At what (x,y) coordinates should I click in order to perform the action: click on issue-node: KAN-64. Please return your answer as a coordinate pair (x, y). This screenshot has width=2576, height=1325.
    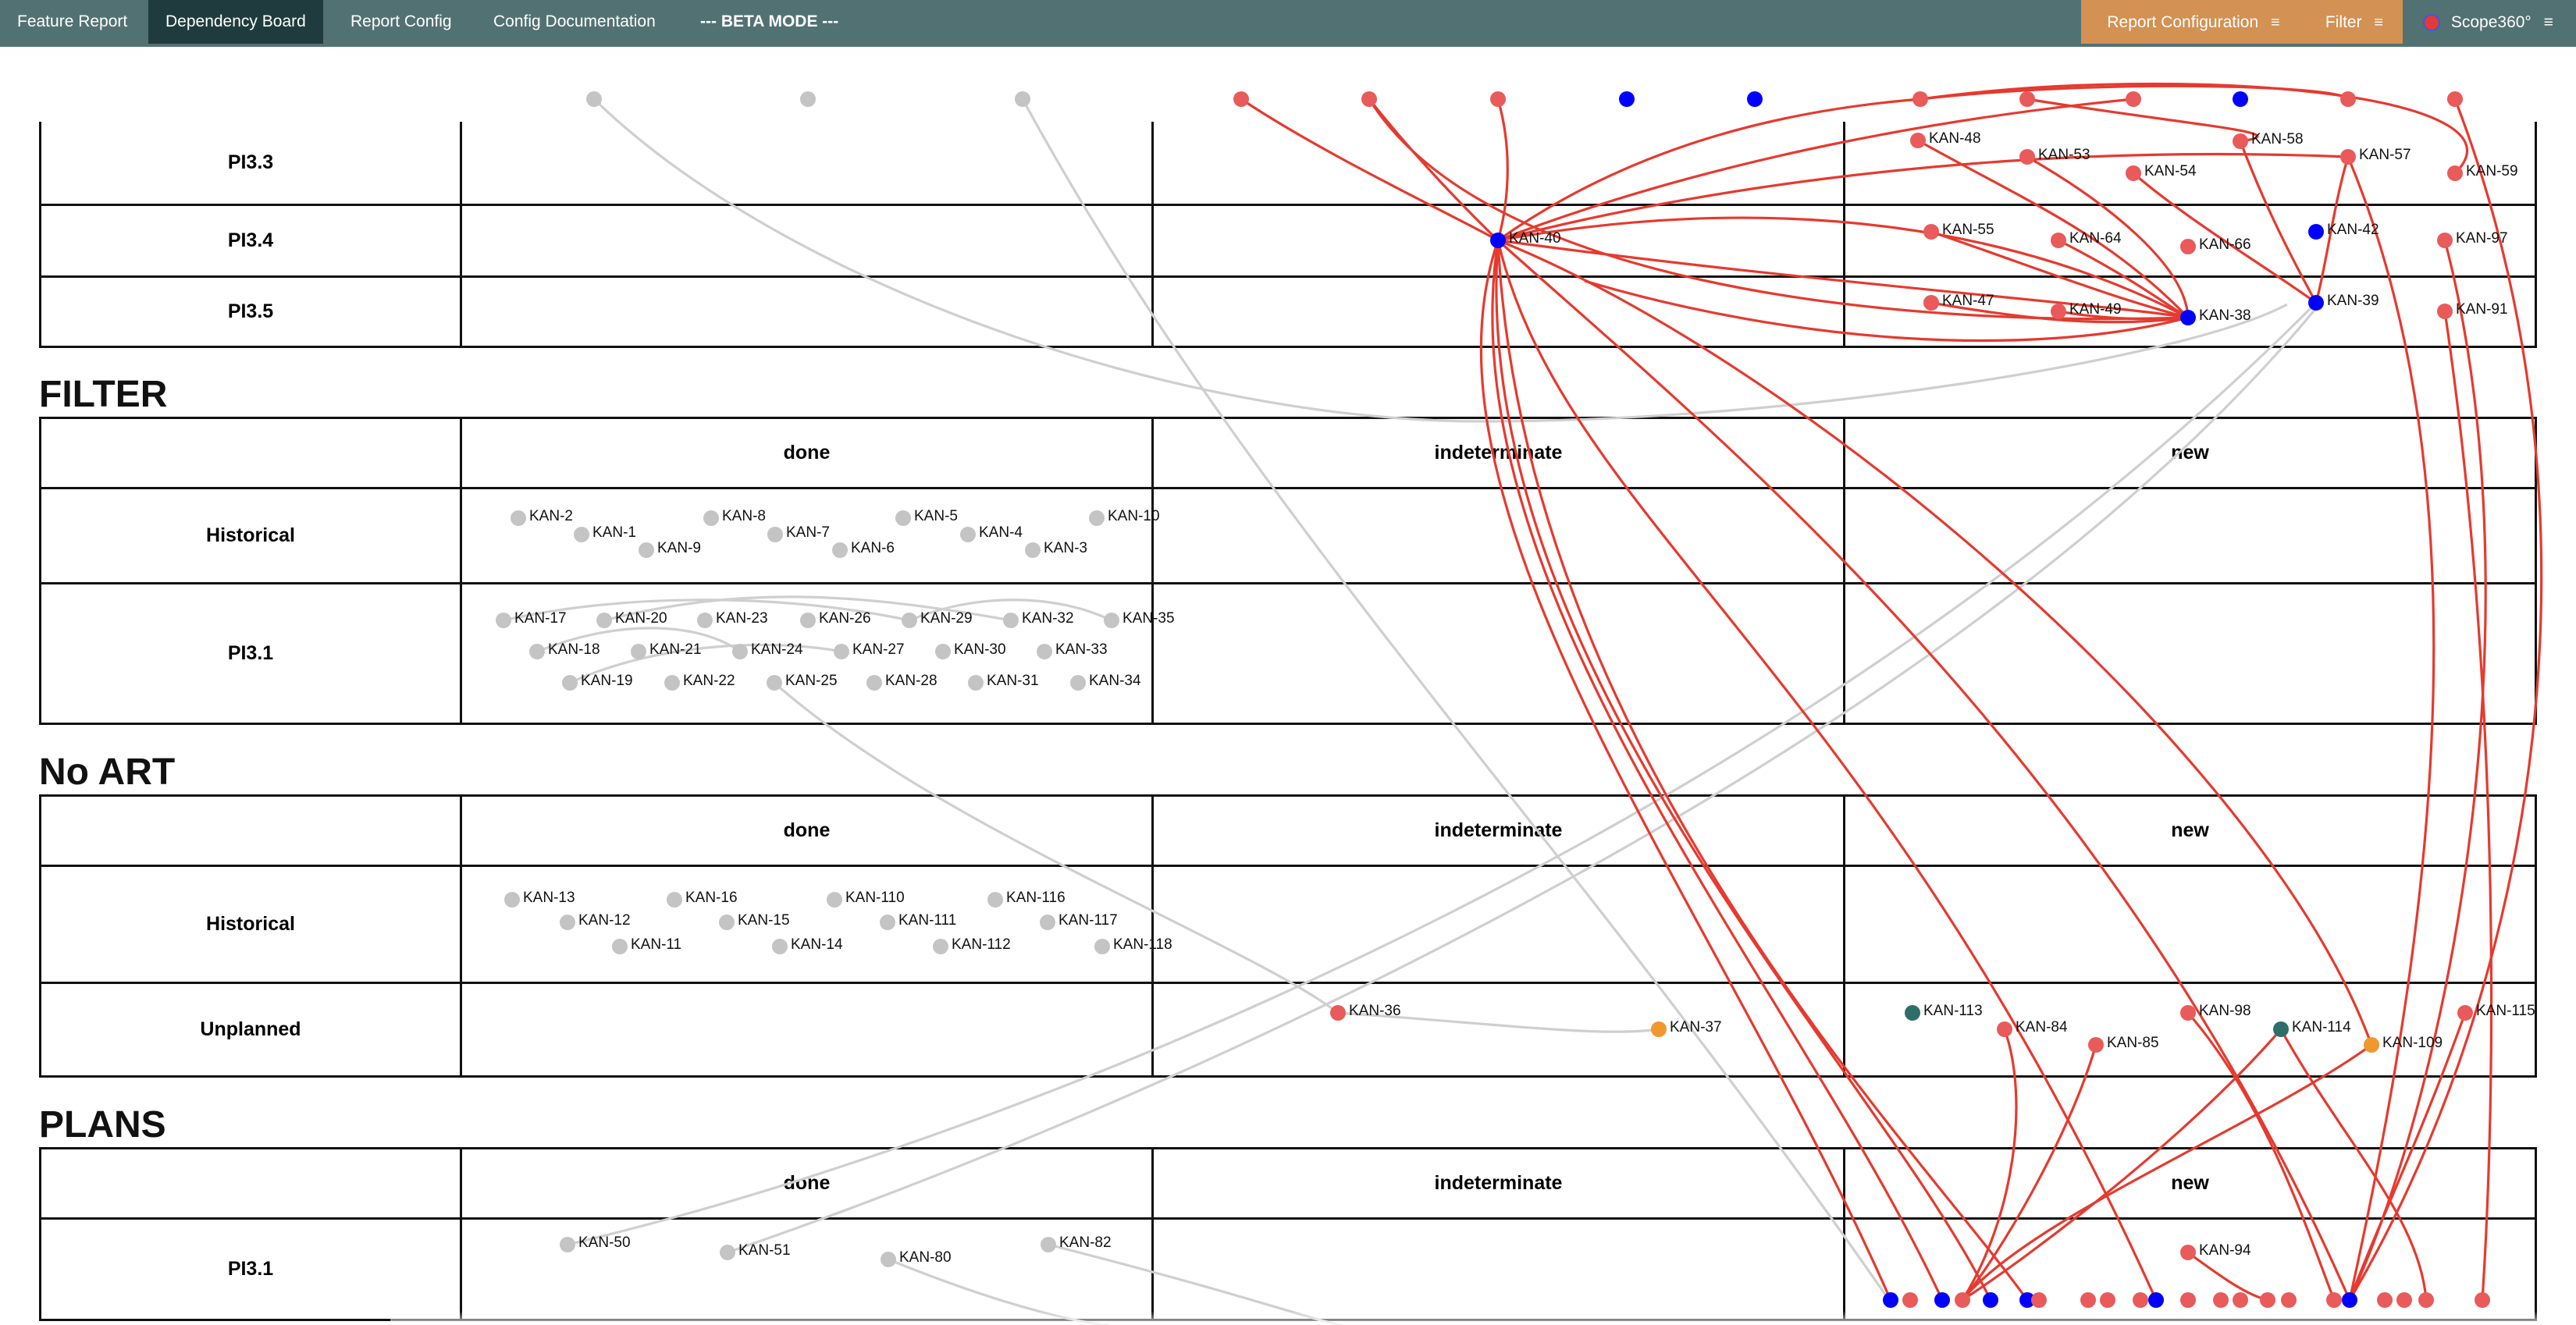
    Looking at the image, I should click on (2086, 239).